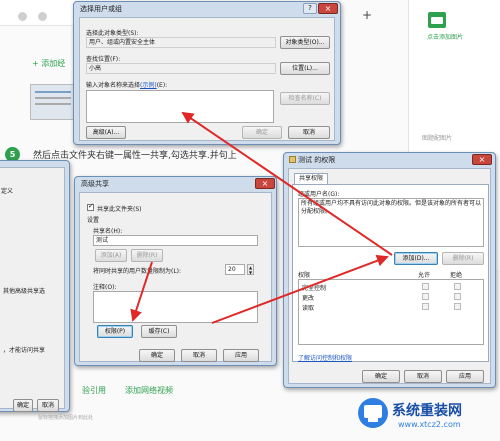  What do you see at coordinates (199, 355) in the screenshot?
I see `advanced-cancel-button: 取消` at bounding box center [199, 355].